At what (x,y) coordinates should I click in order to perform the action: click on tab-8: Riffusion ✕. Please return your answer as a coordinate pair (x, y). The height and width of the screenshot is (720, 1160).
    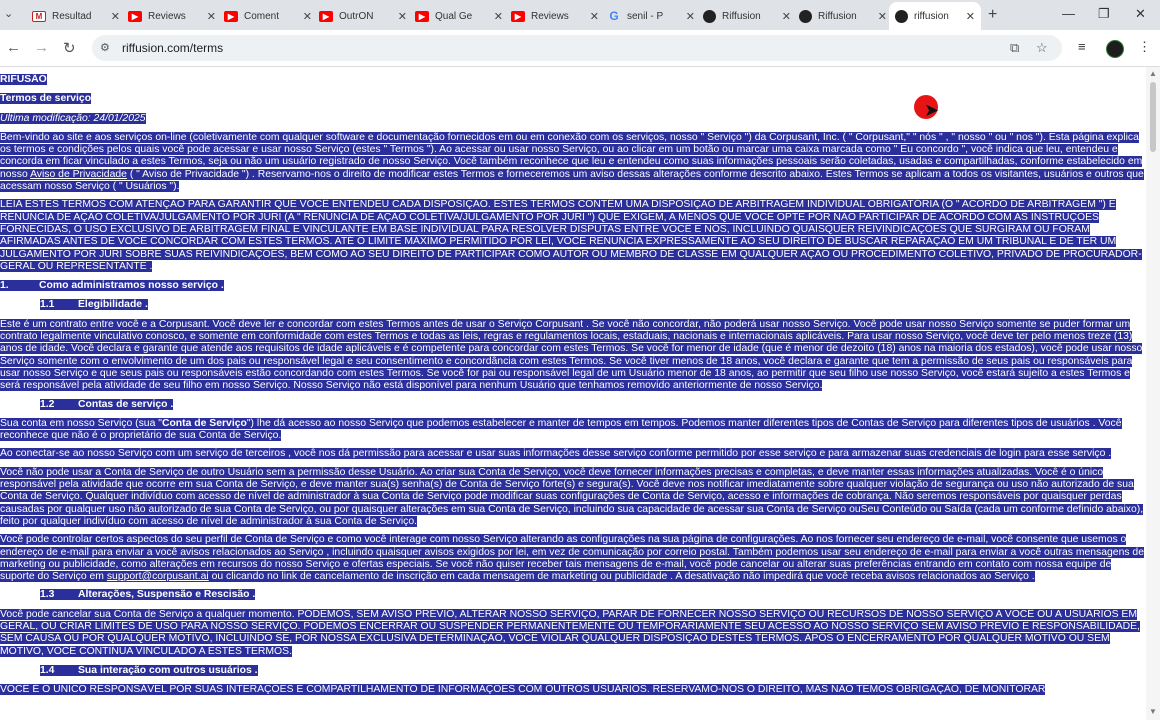
    Looking at the image, I should click on (750, 16).